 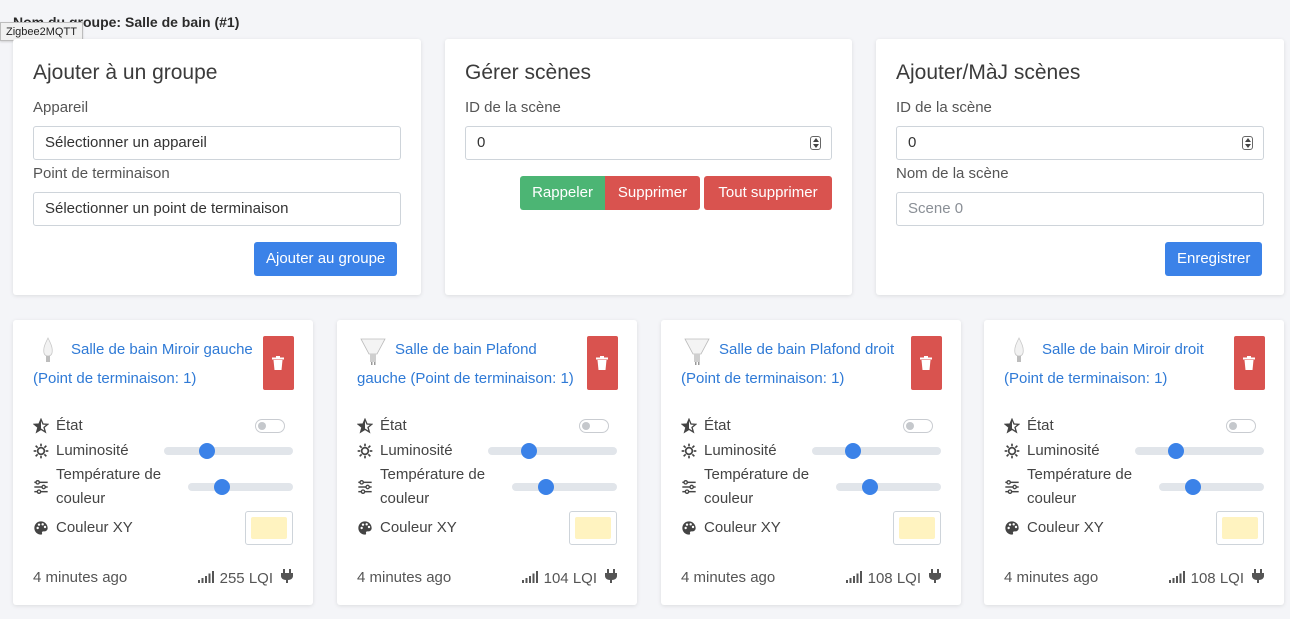 I want to click on lqi-value: 255 LQI, so click(x=246, y=578).